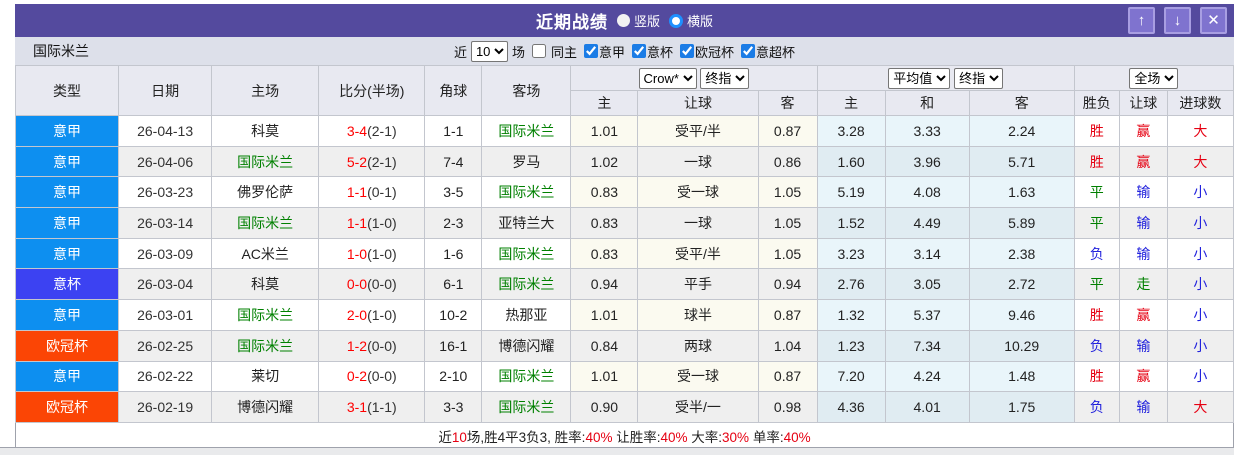 The height and width of the screenshot is (455, 1234). What do you see at coordinates (919, 78) in the screenshot?
I see `average-select: 平均值` at bounding box center [919, 78].